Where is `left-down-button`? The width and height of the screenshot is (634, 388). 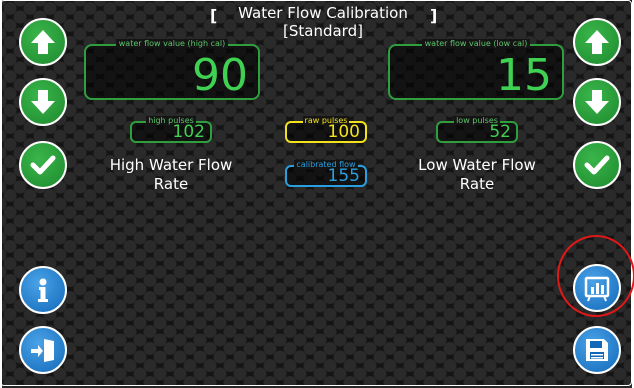 left-down-button is located at coordinates (43, 102).